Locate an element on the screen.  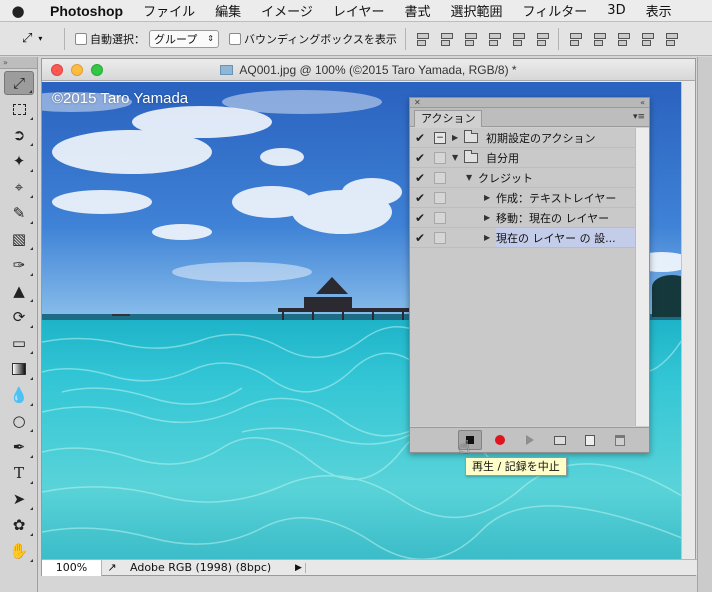
hand-tool-icon: ✋ is located at coordinates (19, 551).